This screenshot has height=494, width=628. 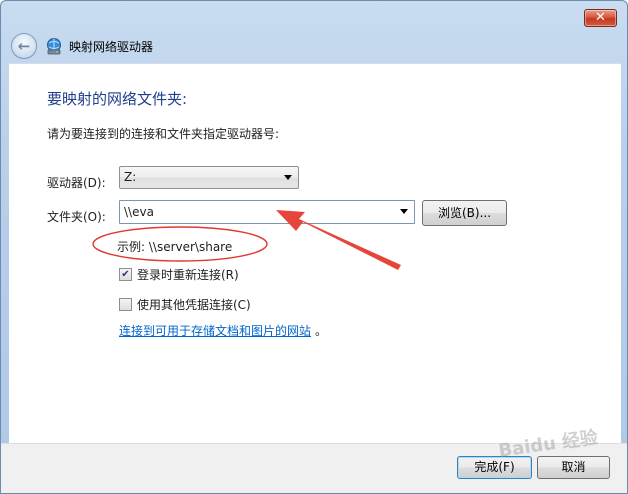 I want to click on close-icon: ✕, so click(x=600, y=17).